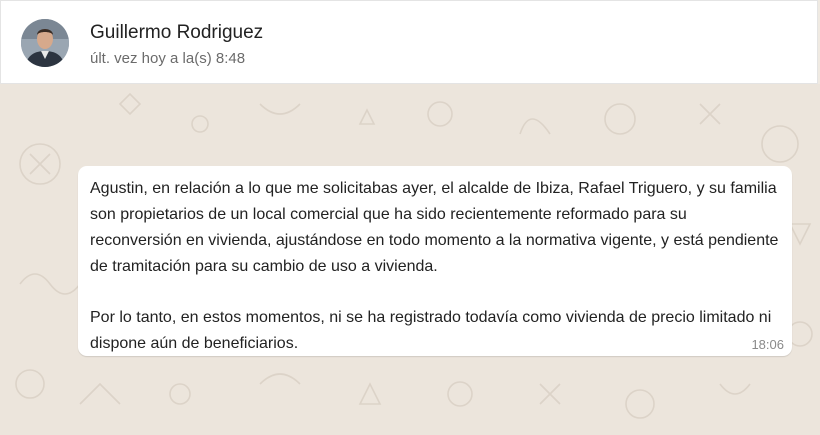 The width and height of the screenshot is (820, 435). Describe the element at coordinates (177, 32) in the screenshot. I see `contact-name: Guillermo Rodriguez` at that location.